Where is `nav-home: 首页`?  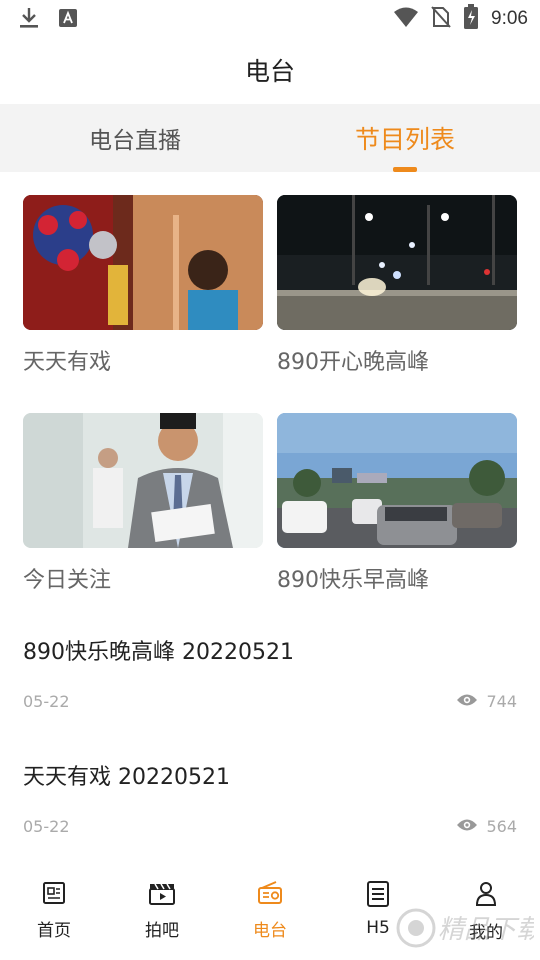
nav-home: 首页 is located at coordinates (54, 916).